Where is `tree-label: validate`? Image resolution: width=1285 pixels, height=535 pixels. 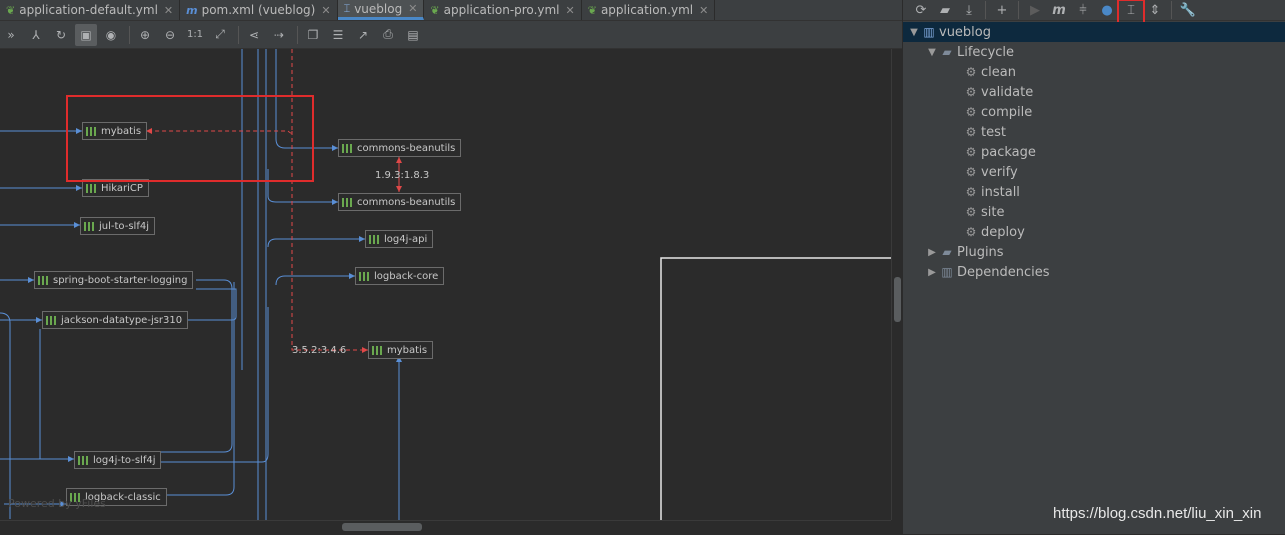 tree-label: validate is located at coordinates (1007, 92).